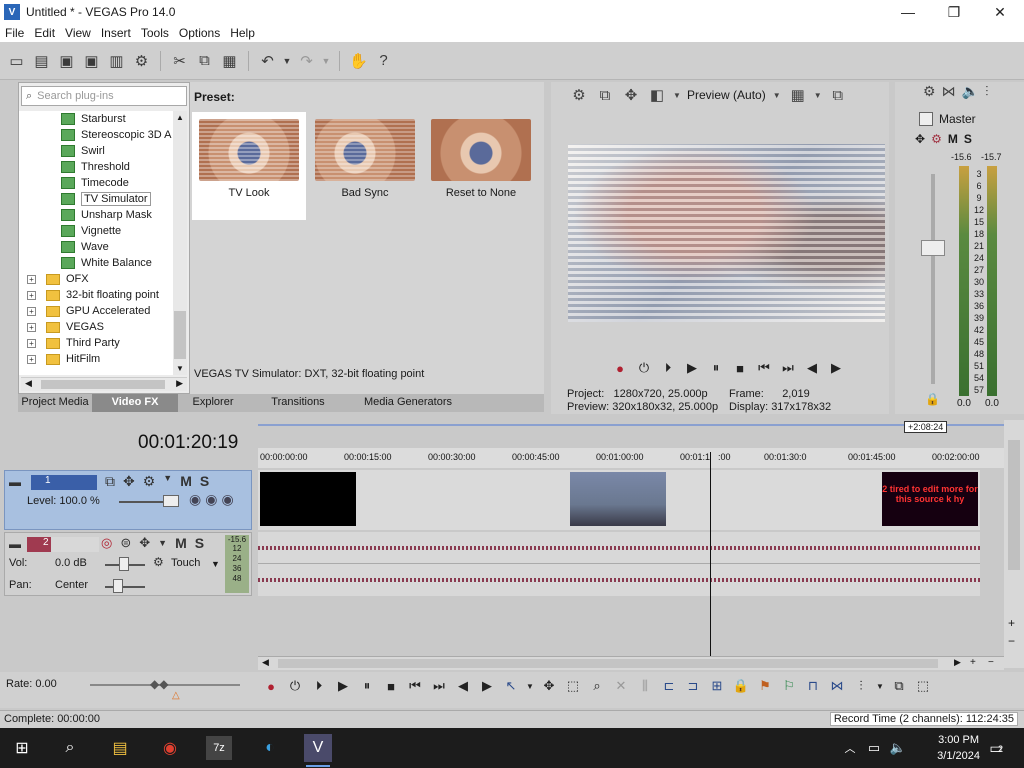 The image size is (1024, 768). Describe the element at coordinates (657, 95) in the screenshot. I see `video-fx-icon: ◧` at that location.